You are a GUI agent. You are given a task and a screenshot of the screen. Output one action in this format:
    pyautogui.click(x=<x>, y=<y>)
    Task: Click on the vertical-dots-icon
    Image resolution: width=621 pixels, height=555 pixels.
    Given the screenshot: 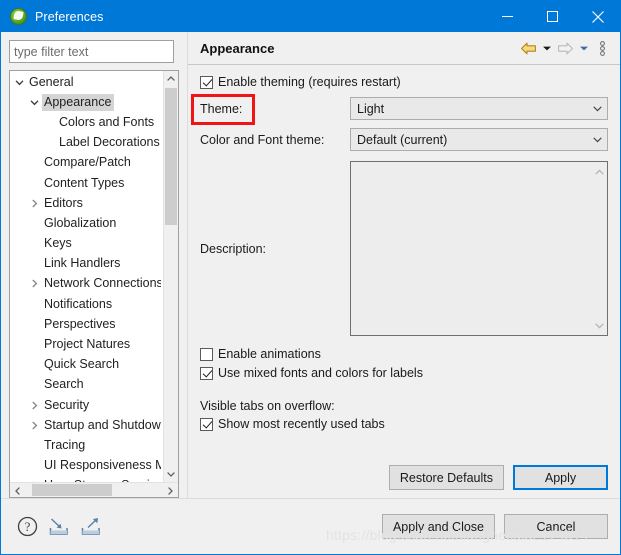 What is the action you would take?
    pyautogui.click(x=602, y=48)
    